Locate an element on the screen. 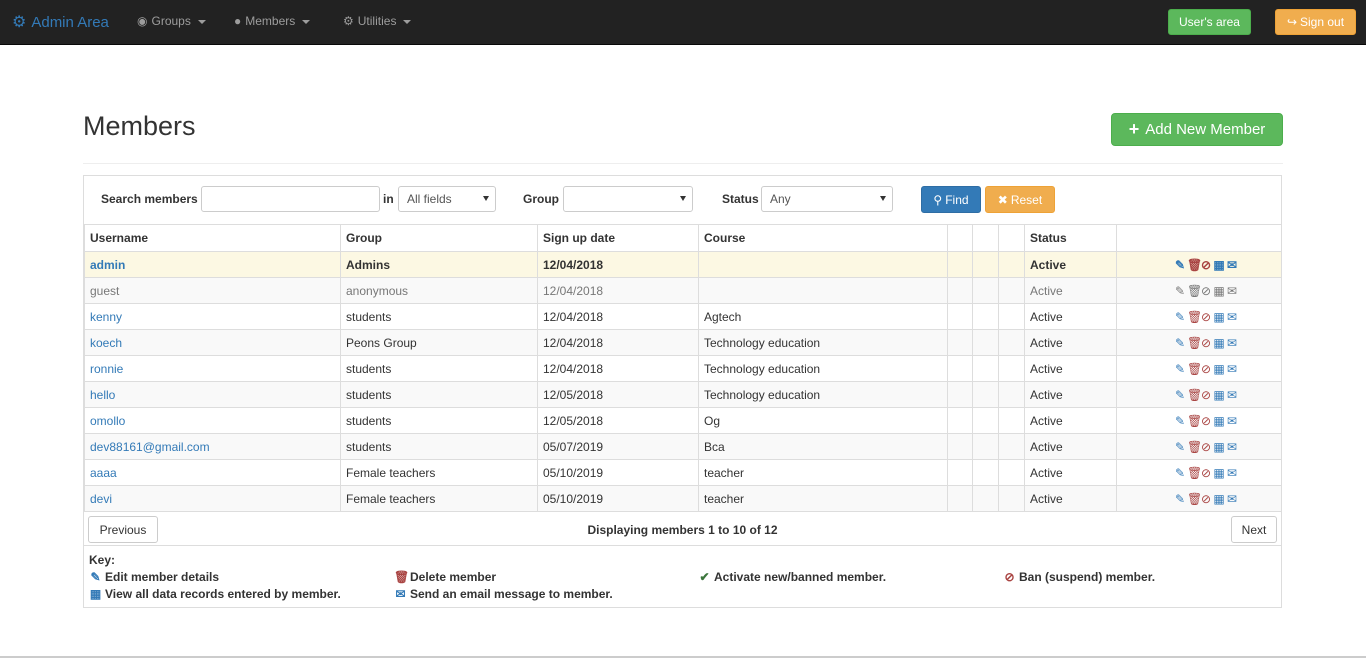 This screenshot has width=1366, height=658. username-cell: hello is located at coordinates (212, 394).